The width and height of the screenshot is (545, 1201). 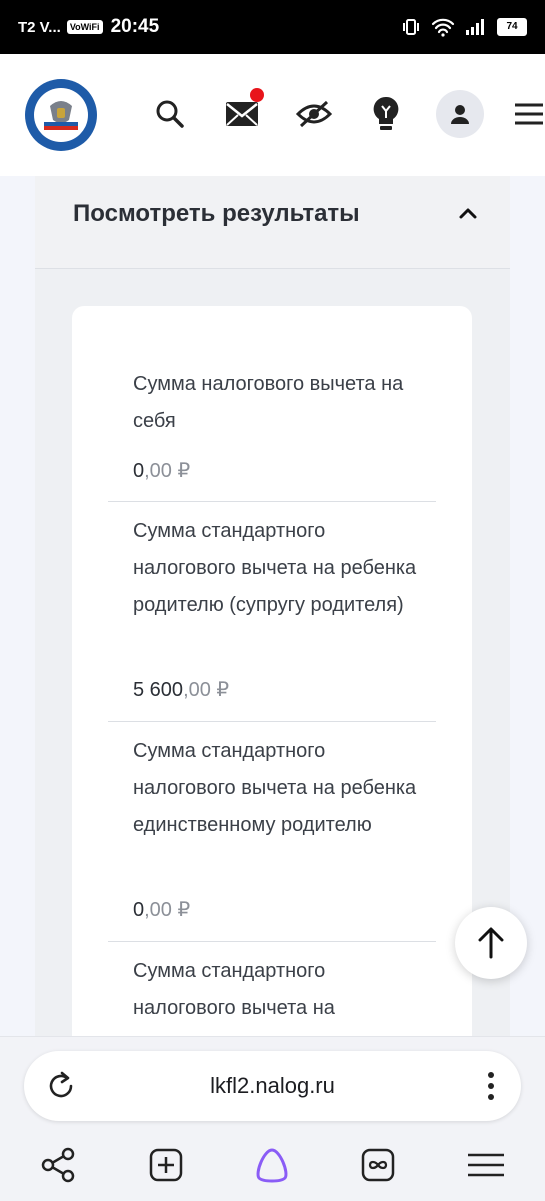 I want to click on notification-dot, so click(x=257, y=95).